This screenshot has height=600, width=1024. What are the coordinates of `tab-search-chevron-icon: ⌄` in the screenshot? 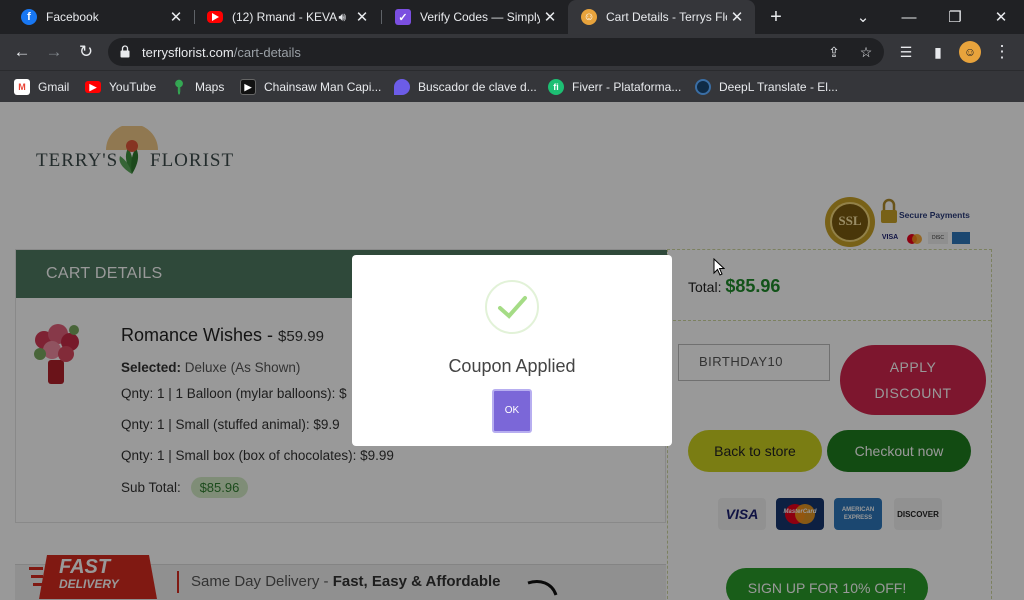 It's located at (863, 17).